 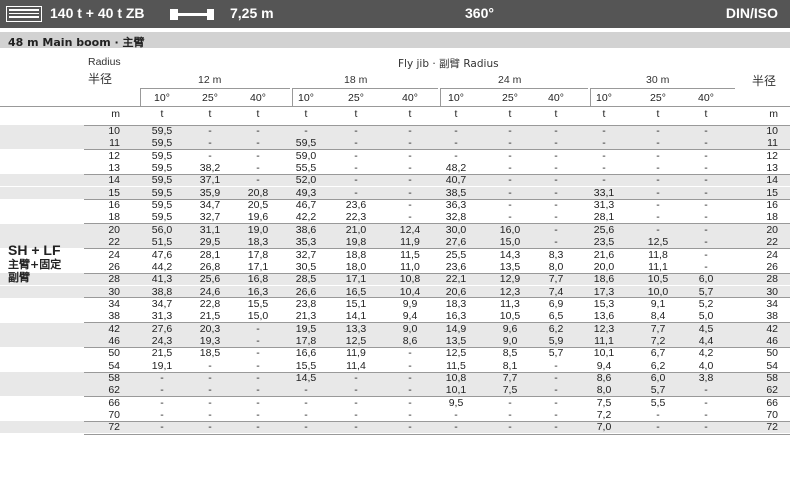 What do you see at coordinates (356, 353) in the screenshot?
I see `load-value: 11,9` at bounding box center [356, 353].